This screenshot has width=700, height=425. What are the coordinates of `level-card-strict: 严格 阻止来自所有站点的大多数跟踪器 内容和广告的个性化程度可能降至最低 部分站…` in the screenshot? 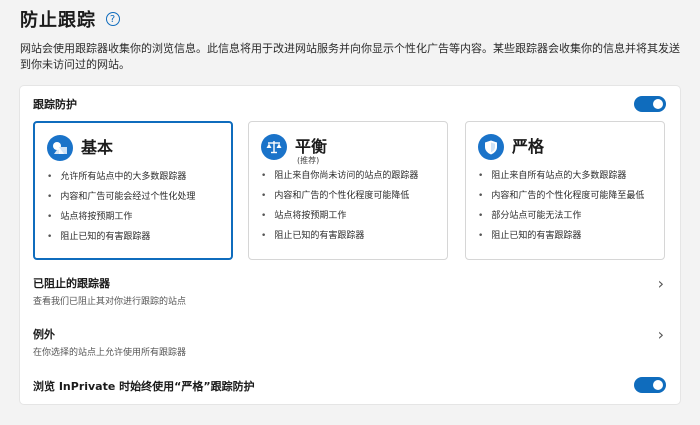 It's located at (565, 190).